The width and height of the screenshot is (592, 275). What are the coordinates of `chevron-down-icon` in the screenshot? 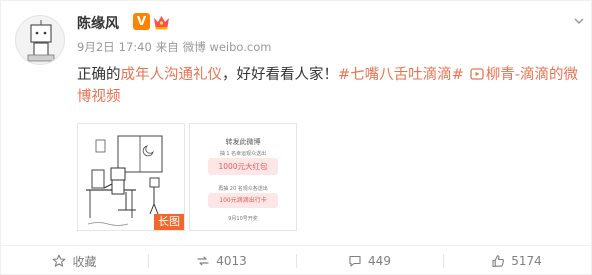 It's located at (579, 21).